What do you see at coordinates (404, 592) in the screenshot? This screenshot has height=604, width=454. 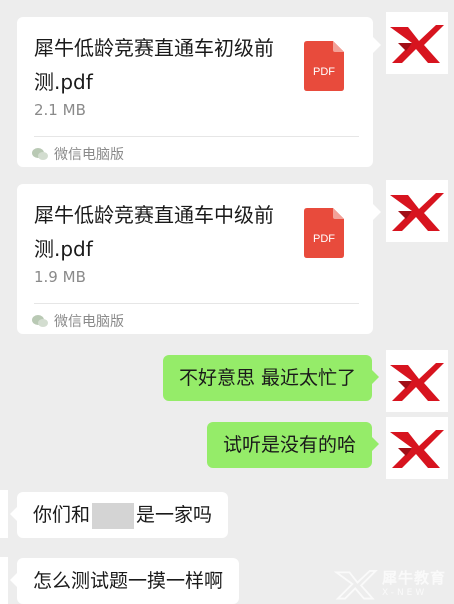 I see `watermark-brand-en: X-NEW` at bounding box center [404, 592].